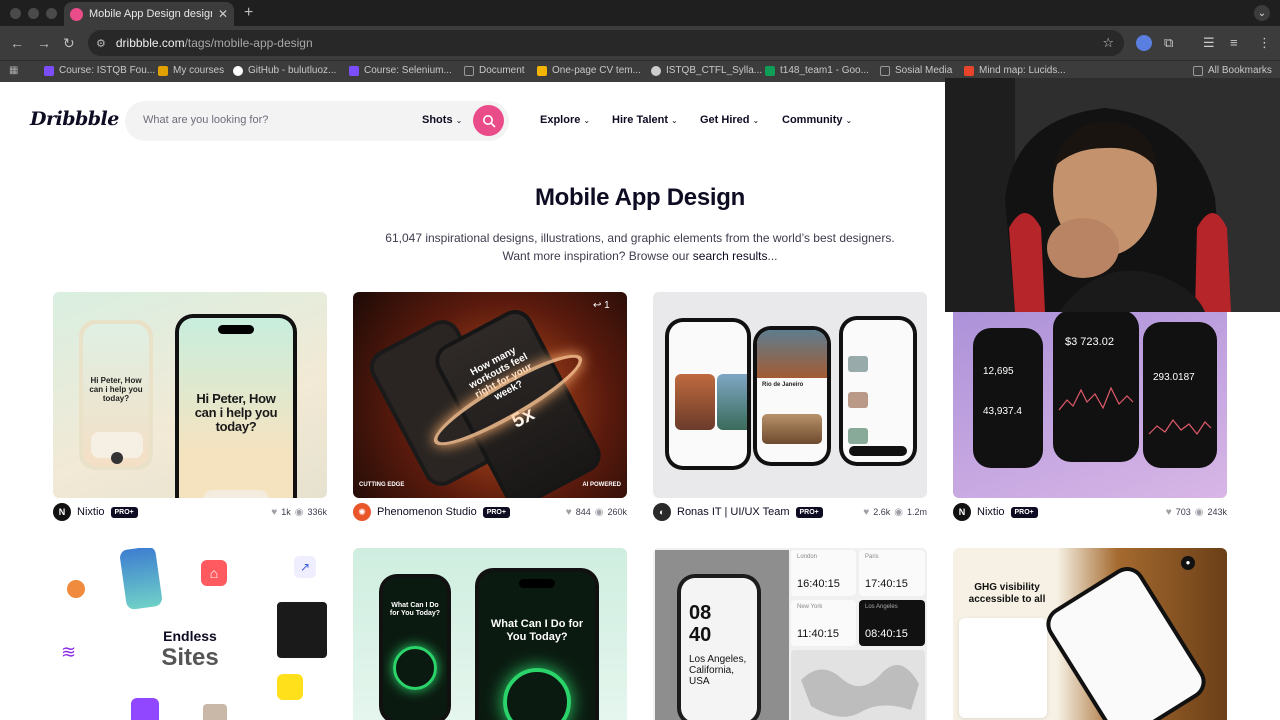 The width and height of the screenshot is (1280, 720). What do you see at coordinates (783, 385) in the screenshot?
I see `destination-title: Rio de Janeiro` at bounding box center [783, 385].